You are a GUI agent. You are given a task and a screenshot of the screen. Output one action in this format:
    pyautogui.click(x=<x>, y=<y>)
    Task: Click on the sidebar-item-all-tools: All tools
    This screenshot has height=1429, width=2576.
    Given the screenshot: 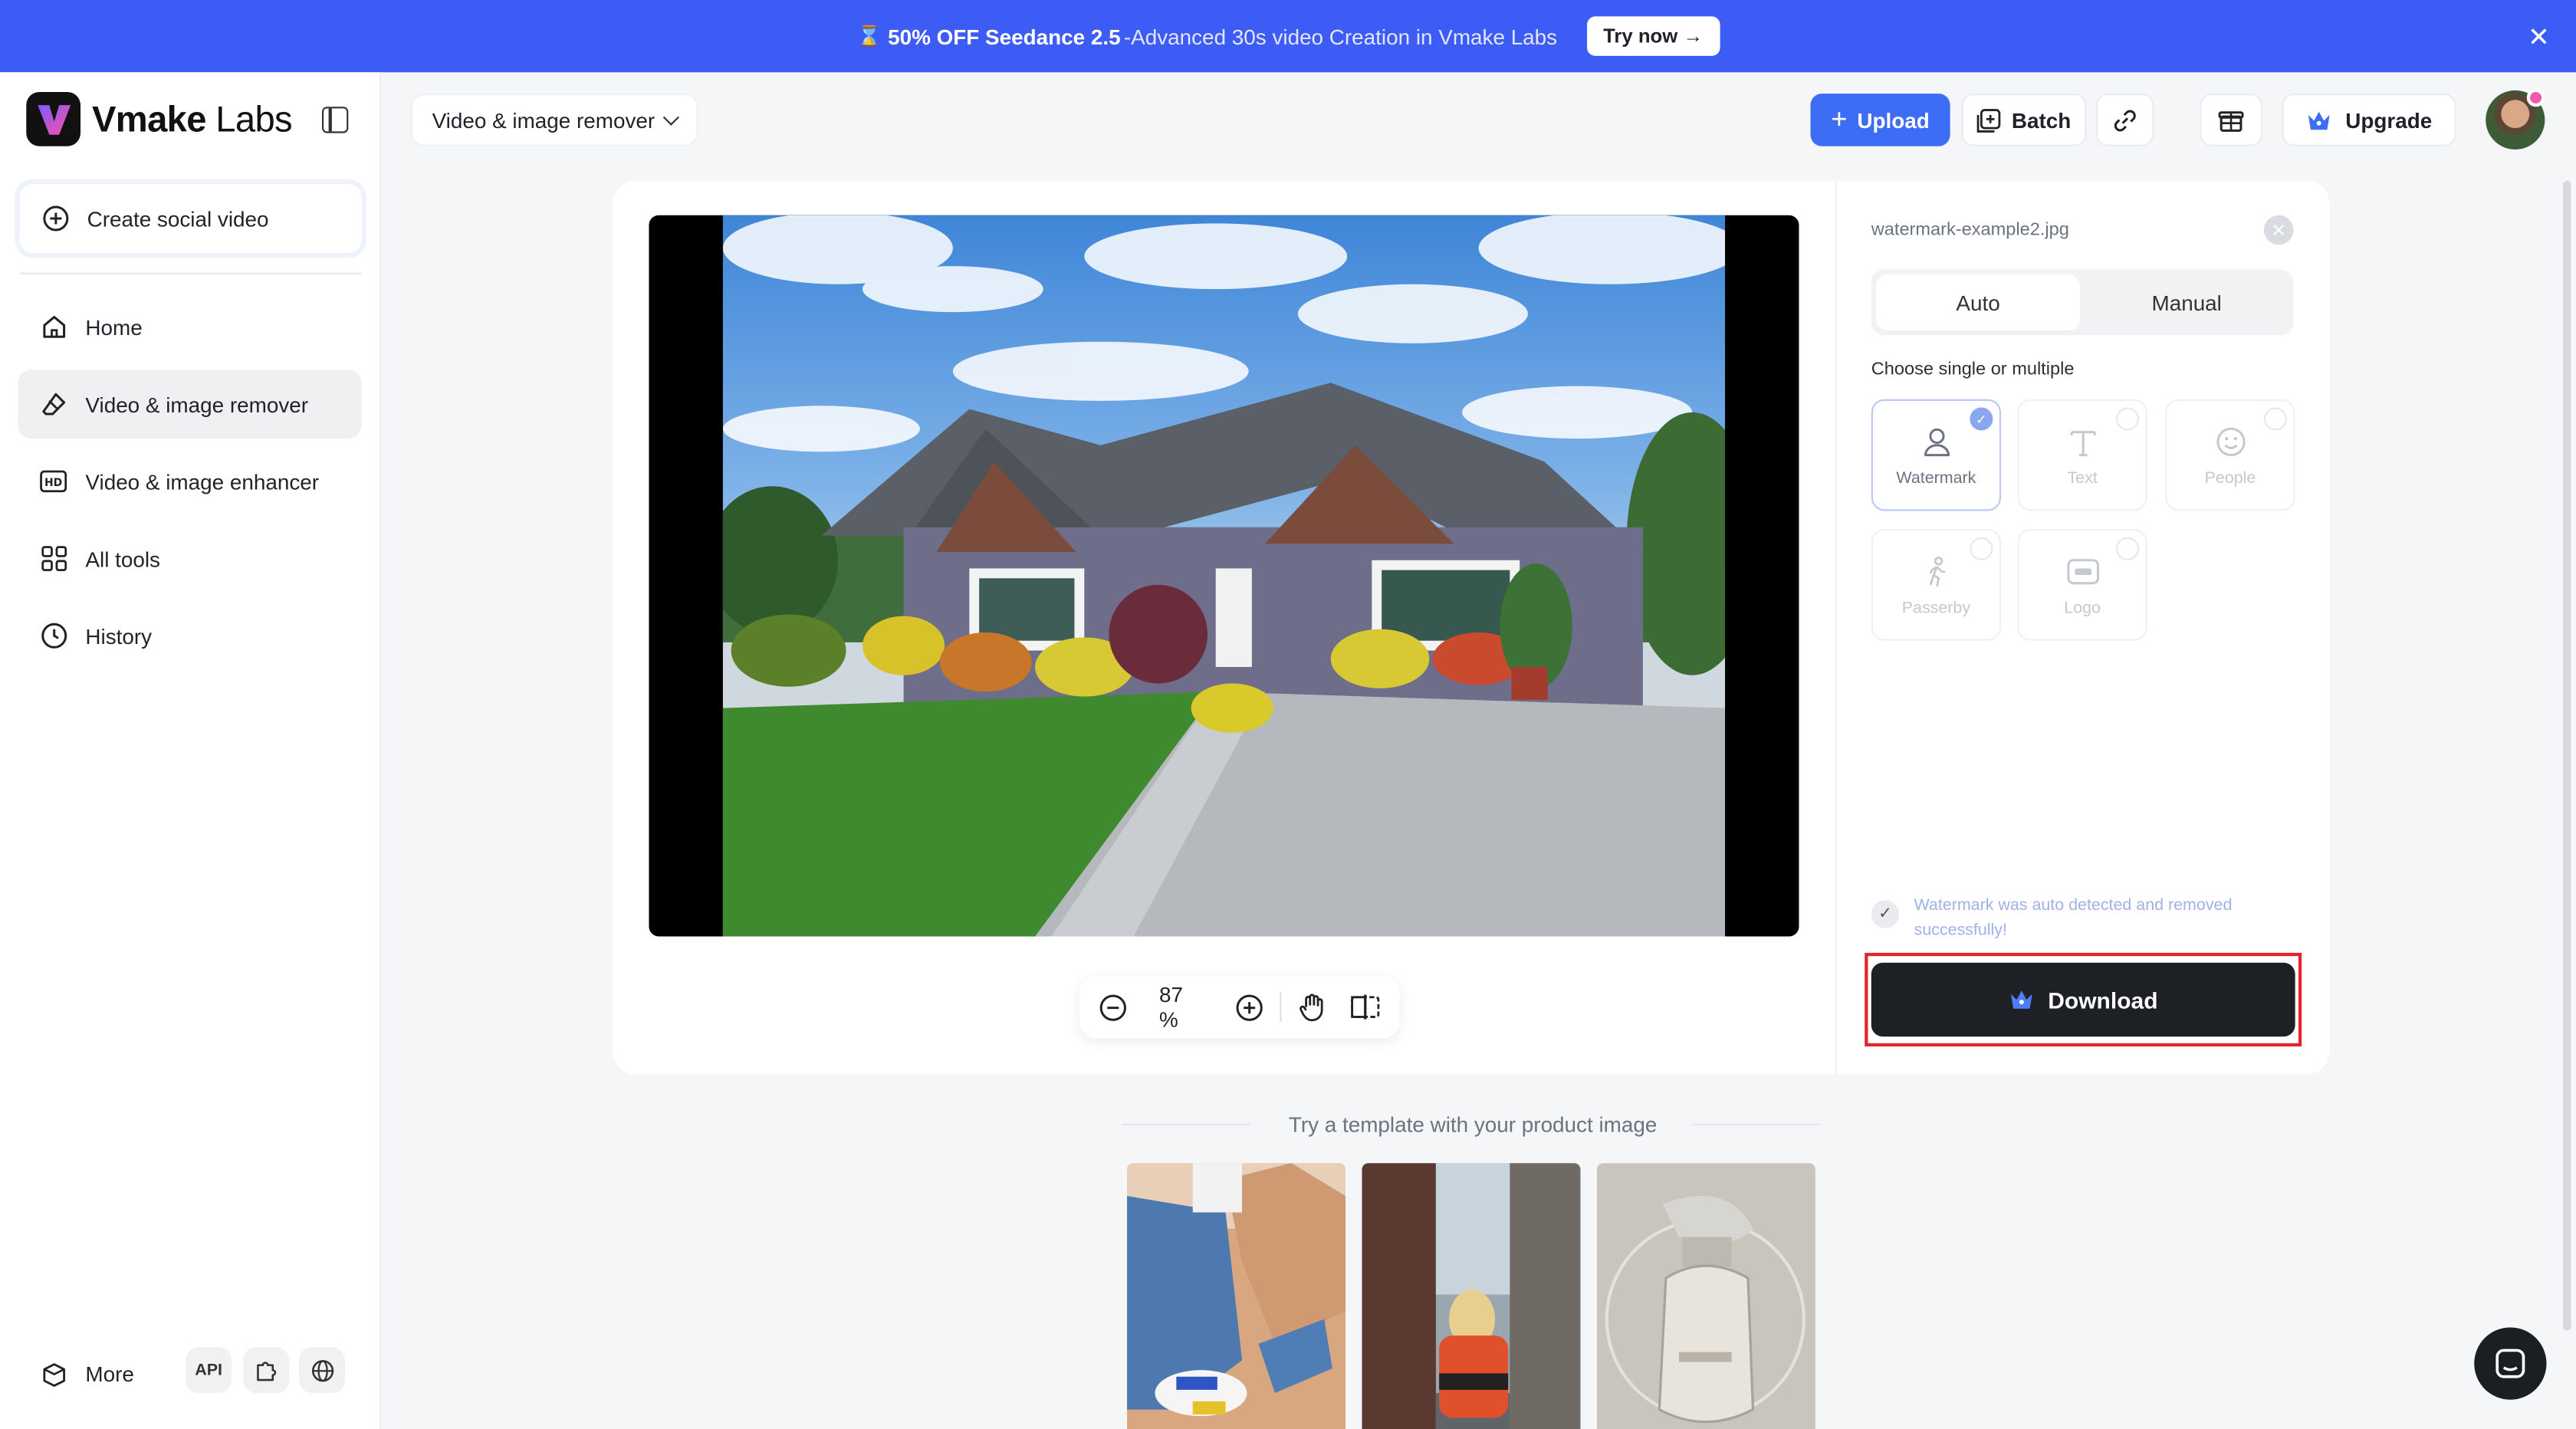 What is the action you would take?
    pyautogui.click(x=190, y=558)
    